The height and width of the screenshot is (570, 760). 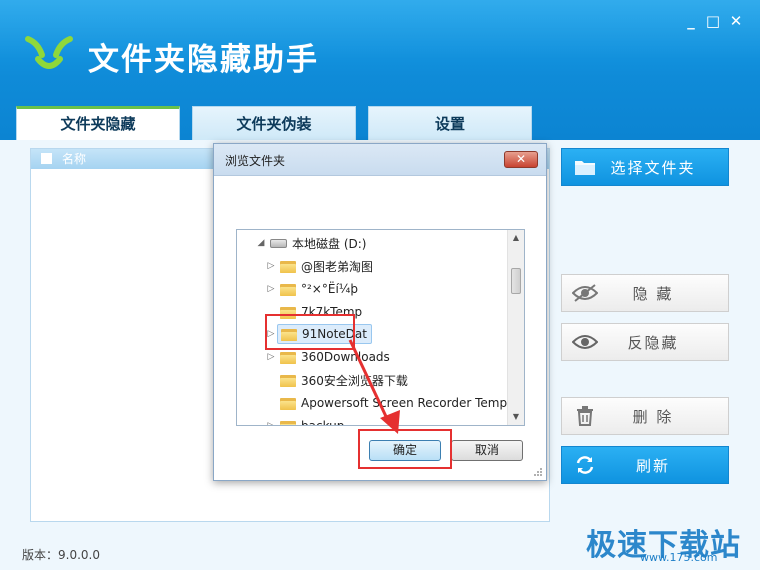 What do you see at coordinates (645, 465) in the screenshot?
I see `refresh-button: 刷新` at bounding box center [645, 465].